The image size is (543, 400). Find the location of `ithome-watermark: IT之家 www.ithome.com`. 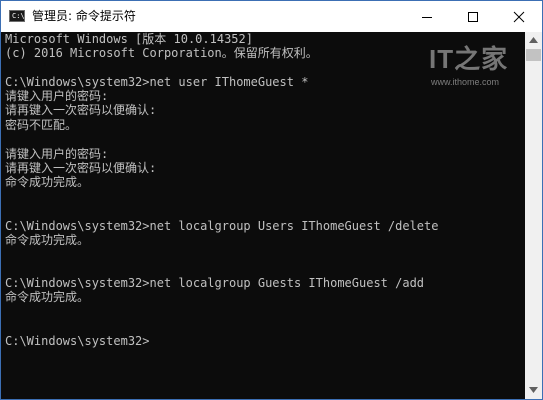

ithome-watermark: IT之家 www.ithome.com is located at coordinates (469, 70).